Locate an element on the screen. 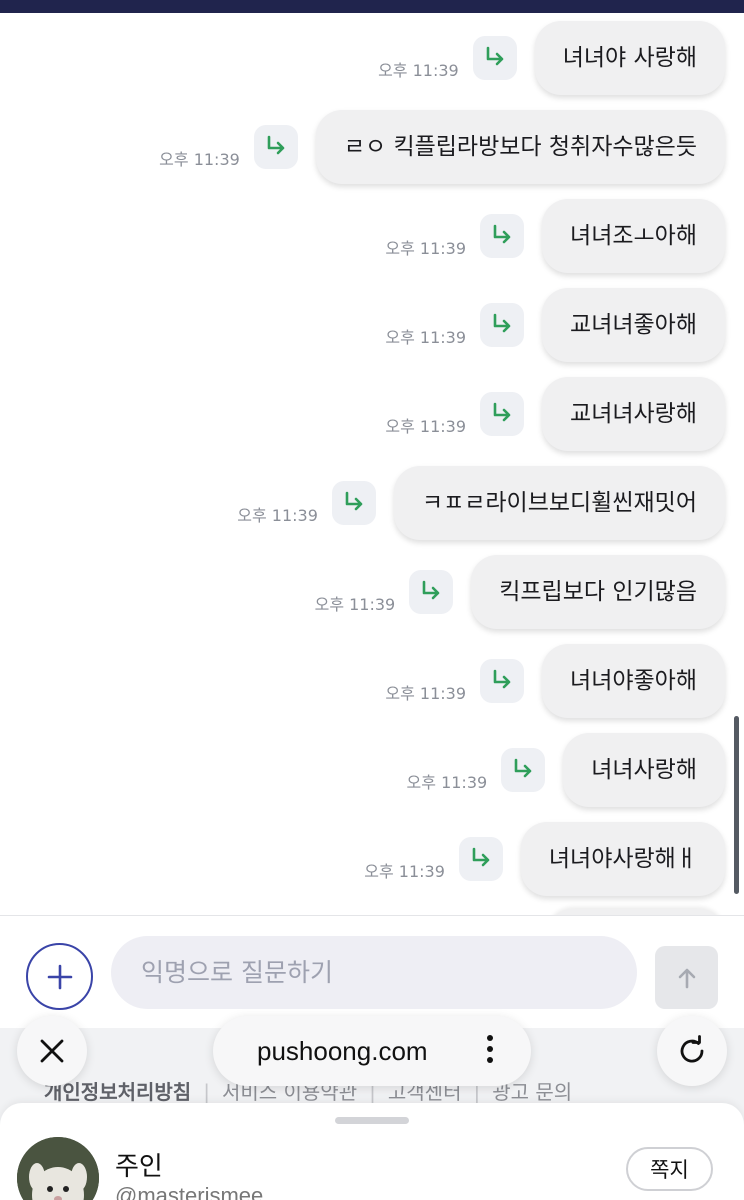 Image resolution: width=744 pixels, height=1200 pixels. reload-icon is located at coordinates (692, 1049).